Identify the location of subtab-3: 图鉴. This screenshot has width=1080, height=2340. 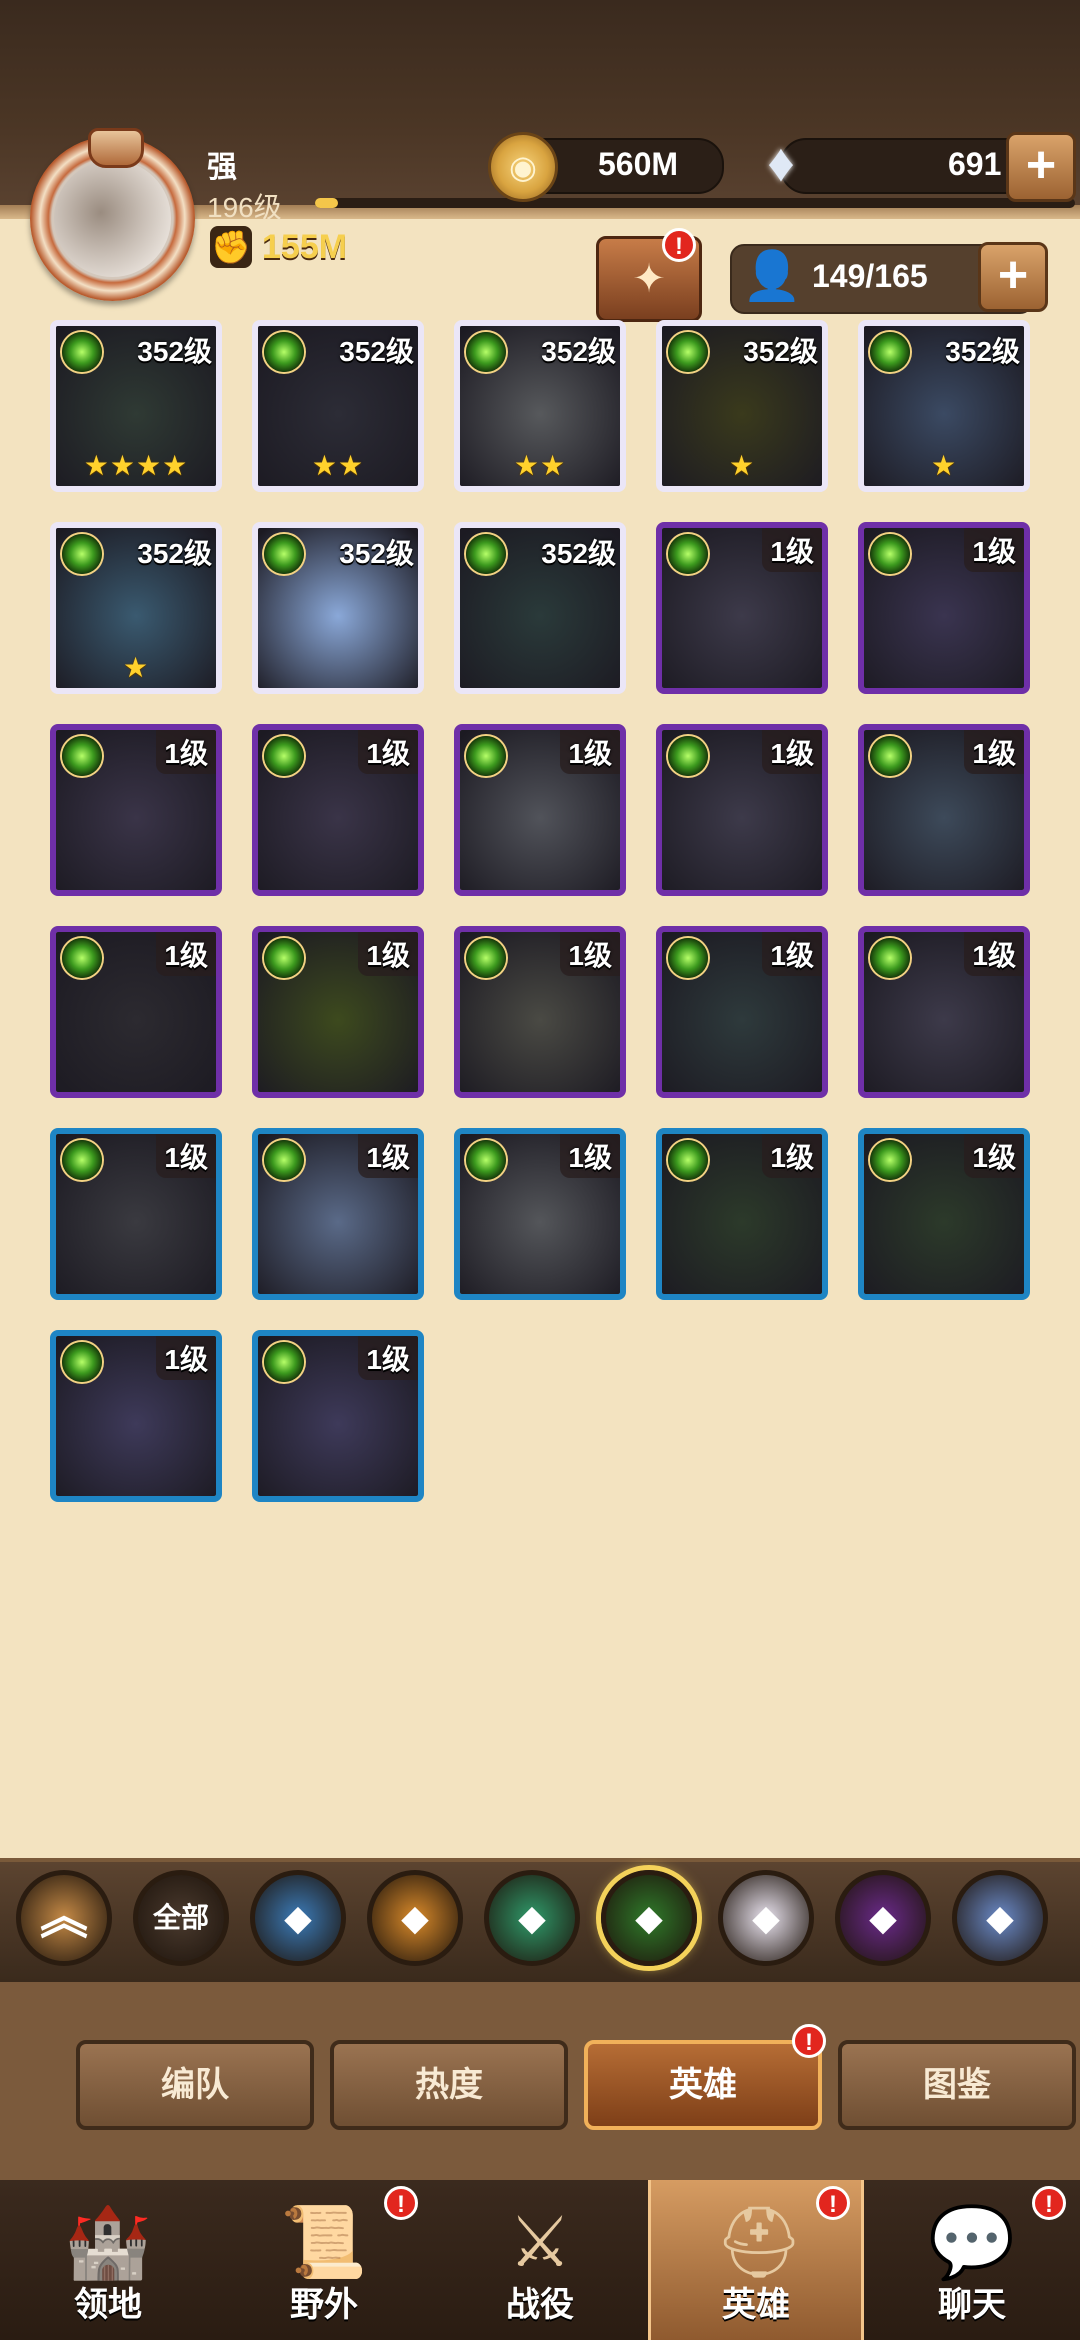
(957, 2085).